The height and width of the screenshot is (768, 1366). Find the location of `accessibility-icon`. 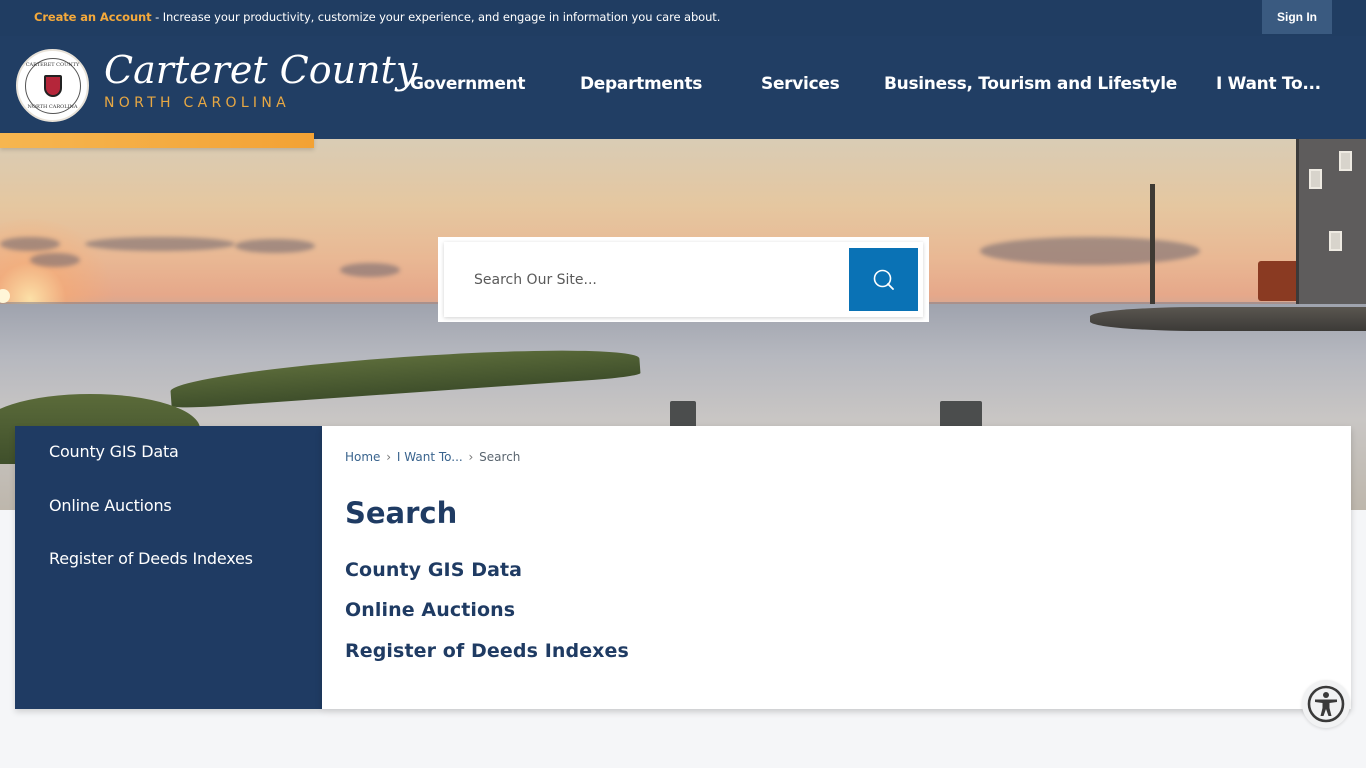

accessibility-icon is located at coordinates (1326, 704).